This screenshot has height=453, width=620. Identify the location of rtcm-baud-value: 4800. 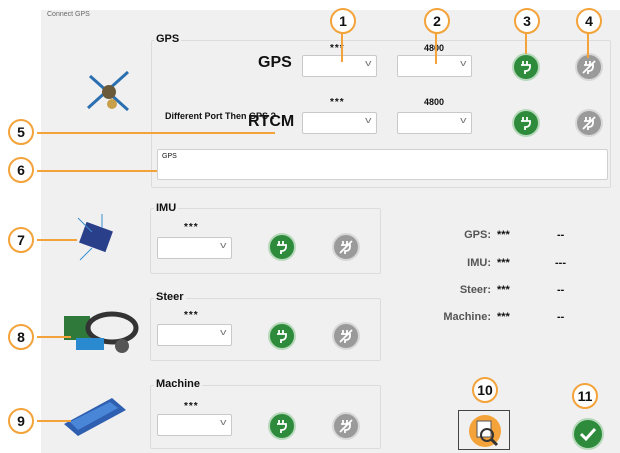
(434, 102).